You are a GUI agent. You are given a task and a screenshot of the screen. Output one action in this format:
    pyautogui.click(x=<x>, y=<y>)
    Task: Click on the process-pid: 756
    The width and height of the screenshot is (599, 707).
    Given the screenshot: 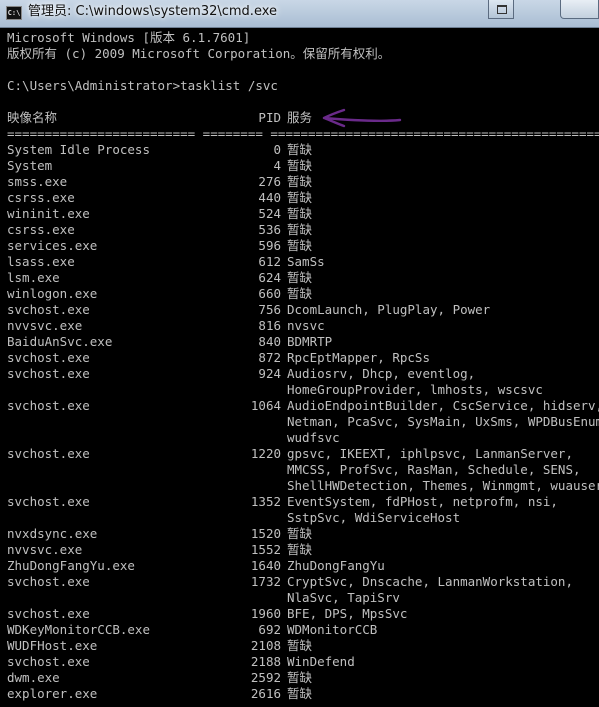 What is the action you would take?
    pyautogui.click(x=269, y=309)
    